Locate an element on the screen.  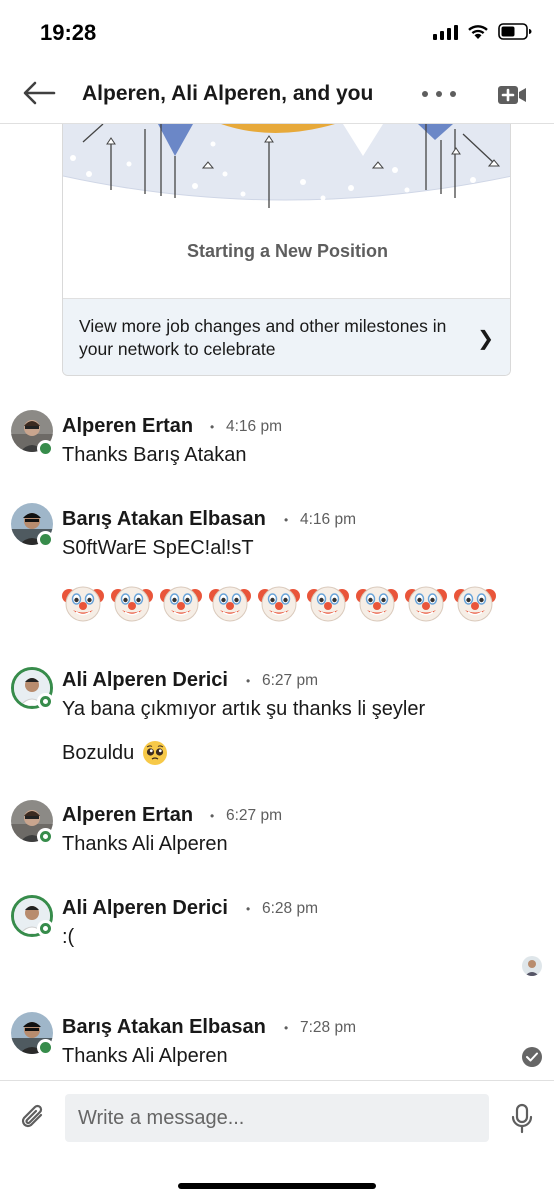
video-call-icon is located at coordinates (512, 95).